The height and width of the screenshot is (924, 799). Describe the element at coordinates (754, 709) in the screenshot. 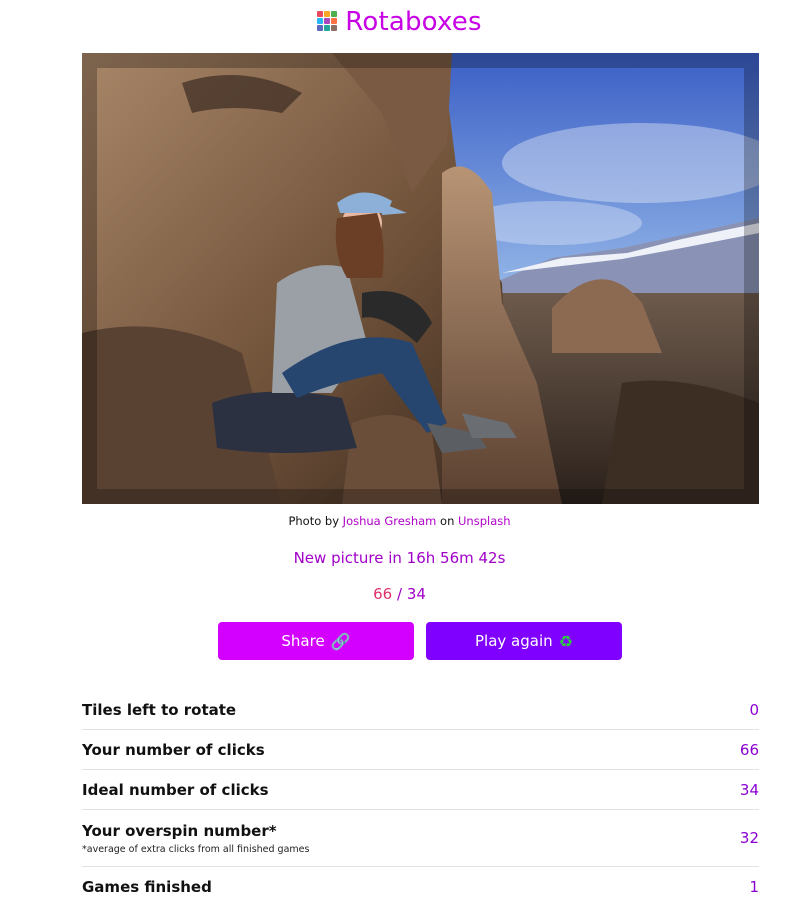

I see `stat-value: 0` at that location.